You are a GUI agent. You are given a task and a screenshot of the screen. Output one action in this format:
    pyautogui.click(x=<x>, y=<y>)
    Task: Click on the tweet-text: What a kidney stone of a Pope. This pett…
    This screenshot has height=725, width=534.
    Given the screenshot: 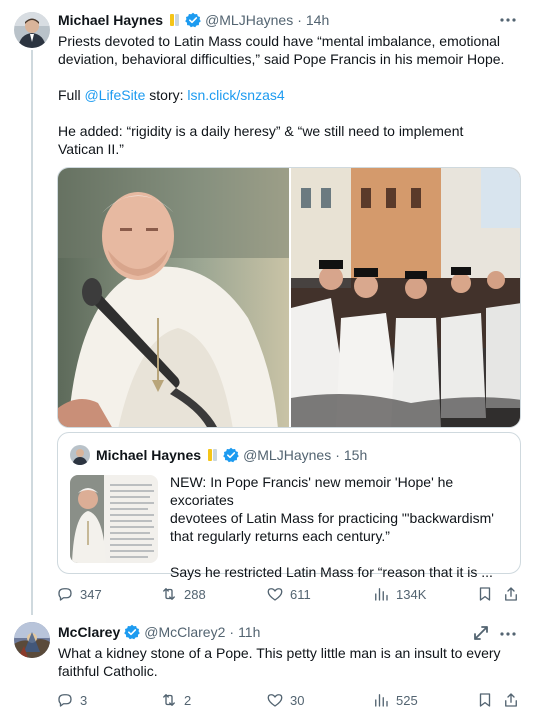 What is the action you would take?
    pyautogui.click(x=289, y=662)
    